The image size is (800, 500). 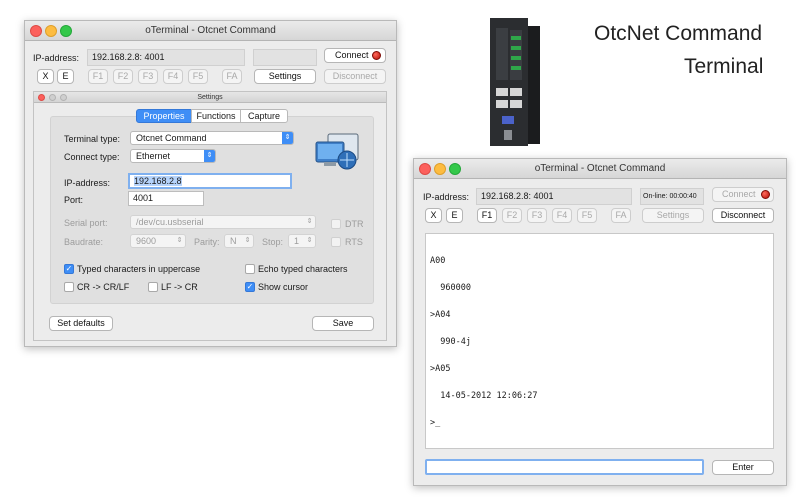 I want to click on connect-type-label: Connect type:, so click(x=92, y=157).